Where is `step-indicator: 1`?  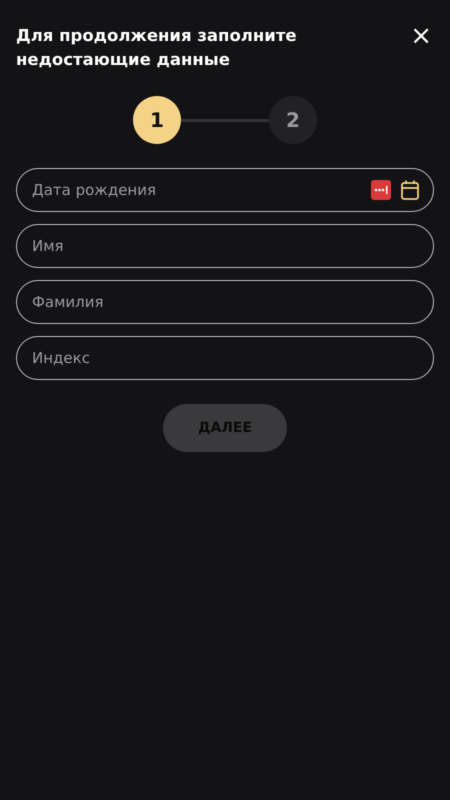 step-indicator: 1 is located at coordinates (157, 120).